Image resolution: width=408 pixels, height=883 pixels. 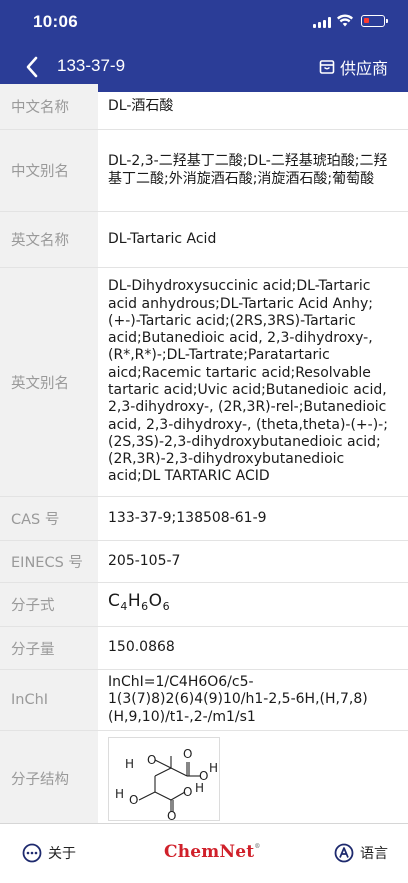 What do you see at coordinates (204, 107) in the screenshot?
I see `table-row-chinese-name: 中文名称 DL-酒石酸` at bounding box center [204, 107].